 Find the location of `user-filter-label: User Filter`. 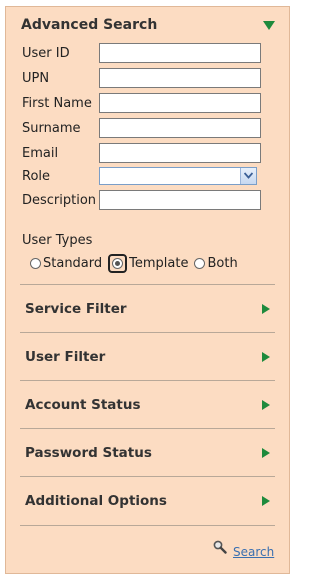

user-filter-label: User Filter is located at coordinates (65, 357).